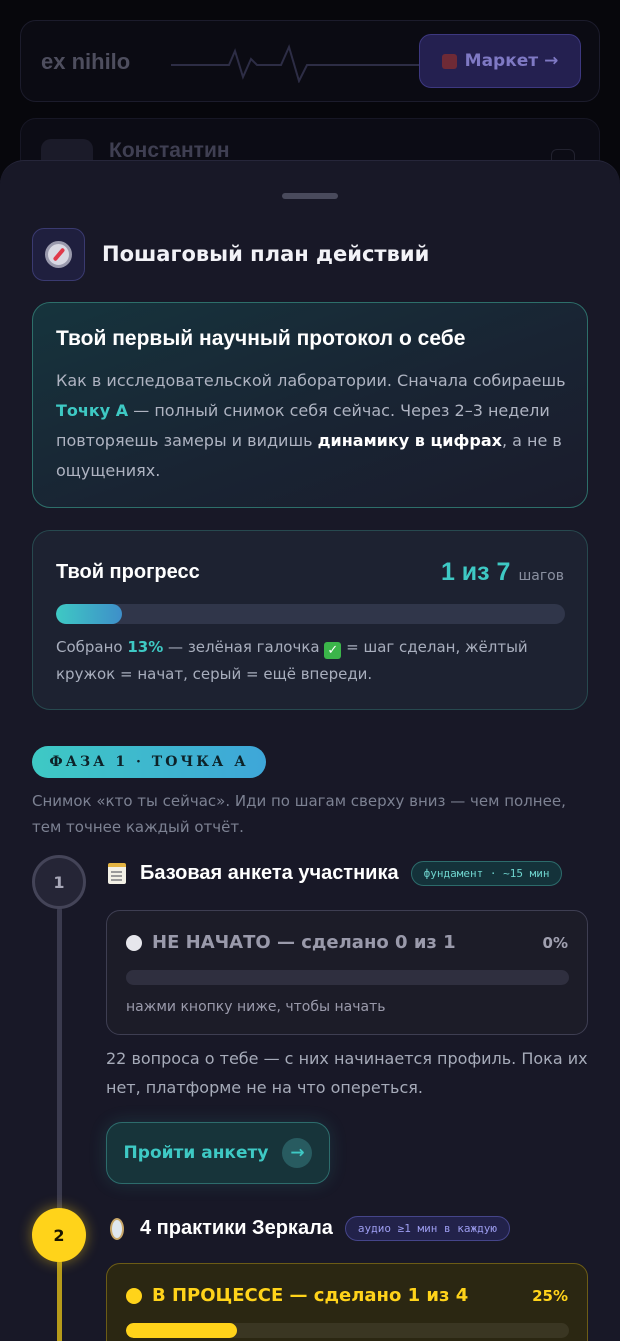 This screenshot has width=620, height=1341. Describe the element at coordinates (181, 1330) in the screenshot. I see `step-2-progress-fill` at that location.